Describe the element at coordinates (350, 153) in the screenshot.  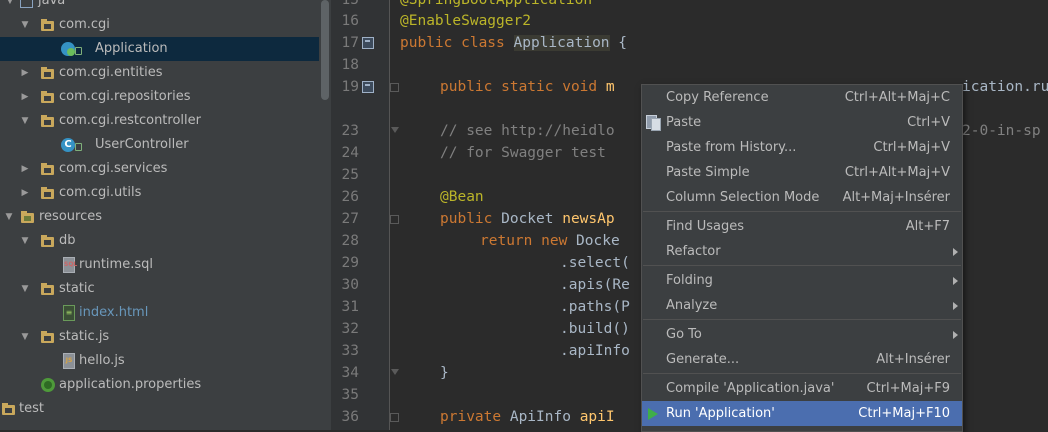
I see `line-number: 24` at that location.